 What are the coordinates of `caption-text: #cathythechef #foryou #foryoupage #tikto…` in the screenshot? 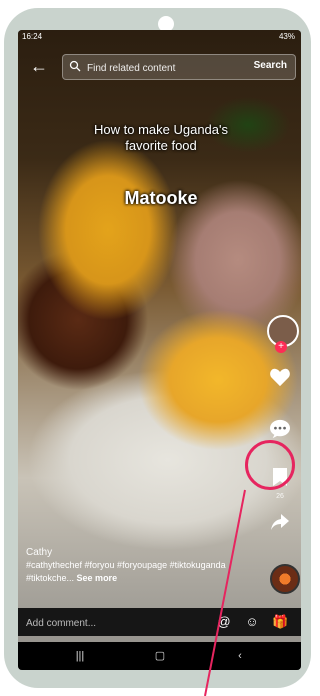 It's located at (126, 571).